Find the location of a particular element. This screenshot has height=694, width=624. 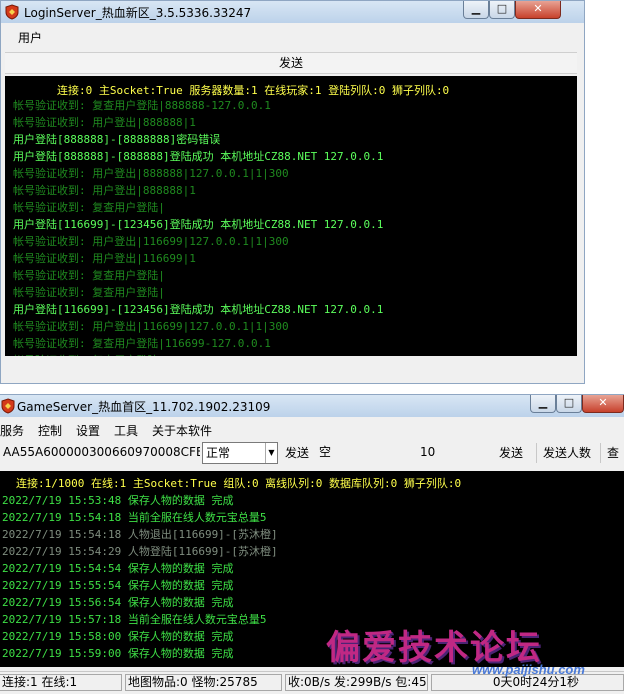

login-close-button: ✕ is located at coordinates (538, 10).